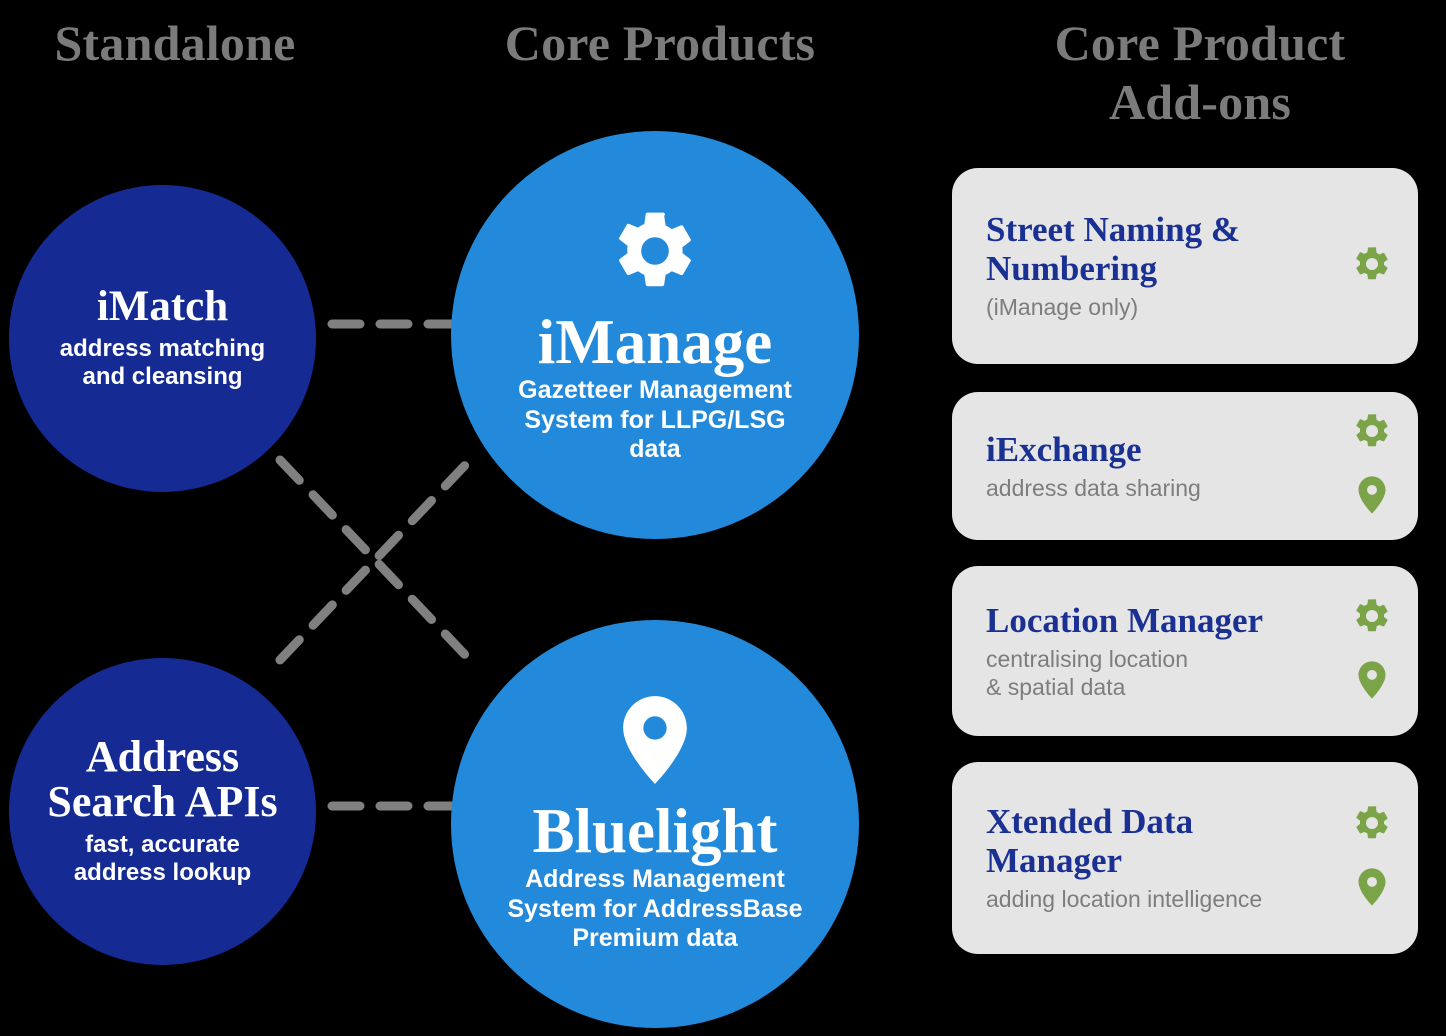  I want to click on product-circle-imatch: iMatch address matching and cleansing, so click(162, 338).